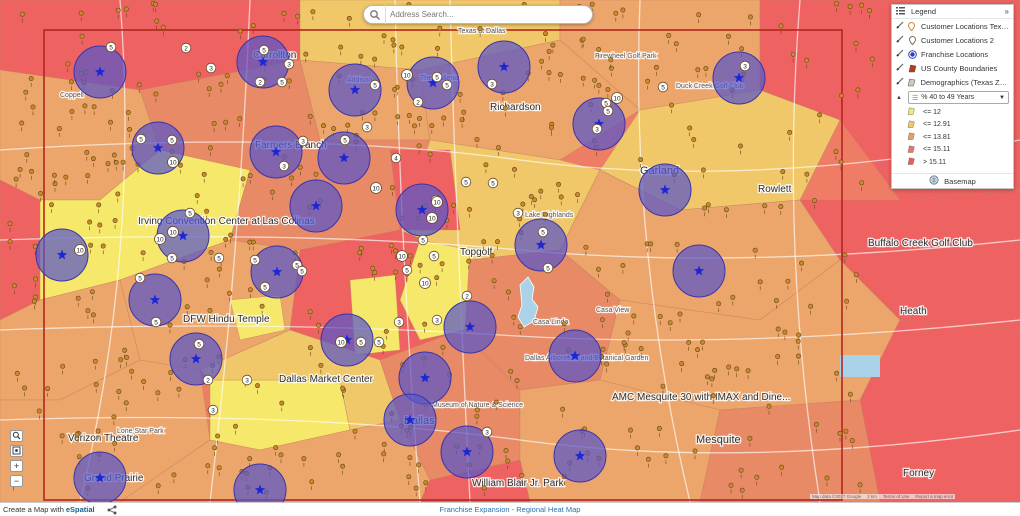 The image size is (1020, 516). Describe the element at coordinates (16, 481) in the screenshot. I see `zoom-out-button: −` at that location.